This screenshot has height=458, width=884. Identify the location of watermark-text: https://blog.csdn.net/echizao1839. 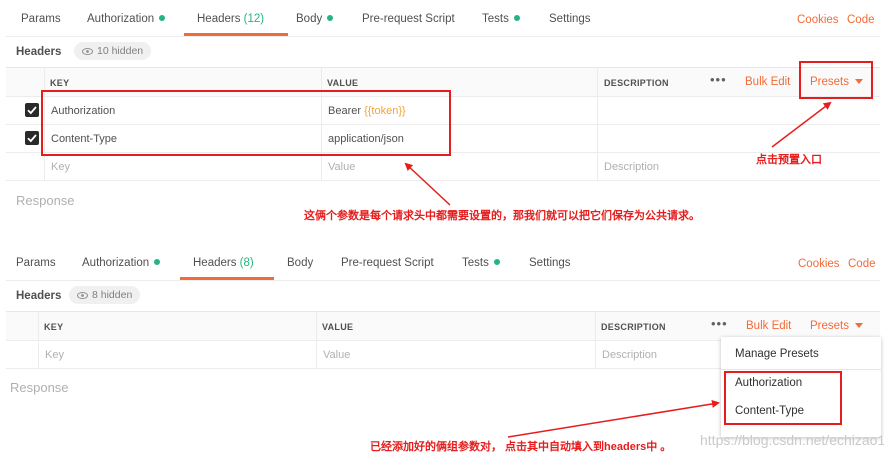
(792, 440).